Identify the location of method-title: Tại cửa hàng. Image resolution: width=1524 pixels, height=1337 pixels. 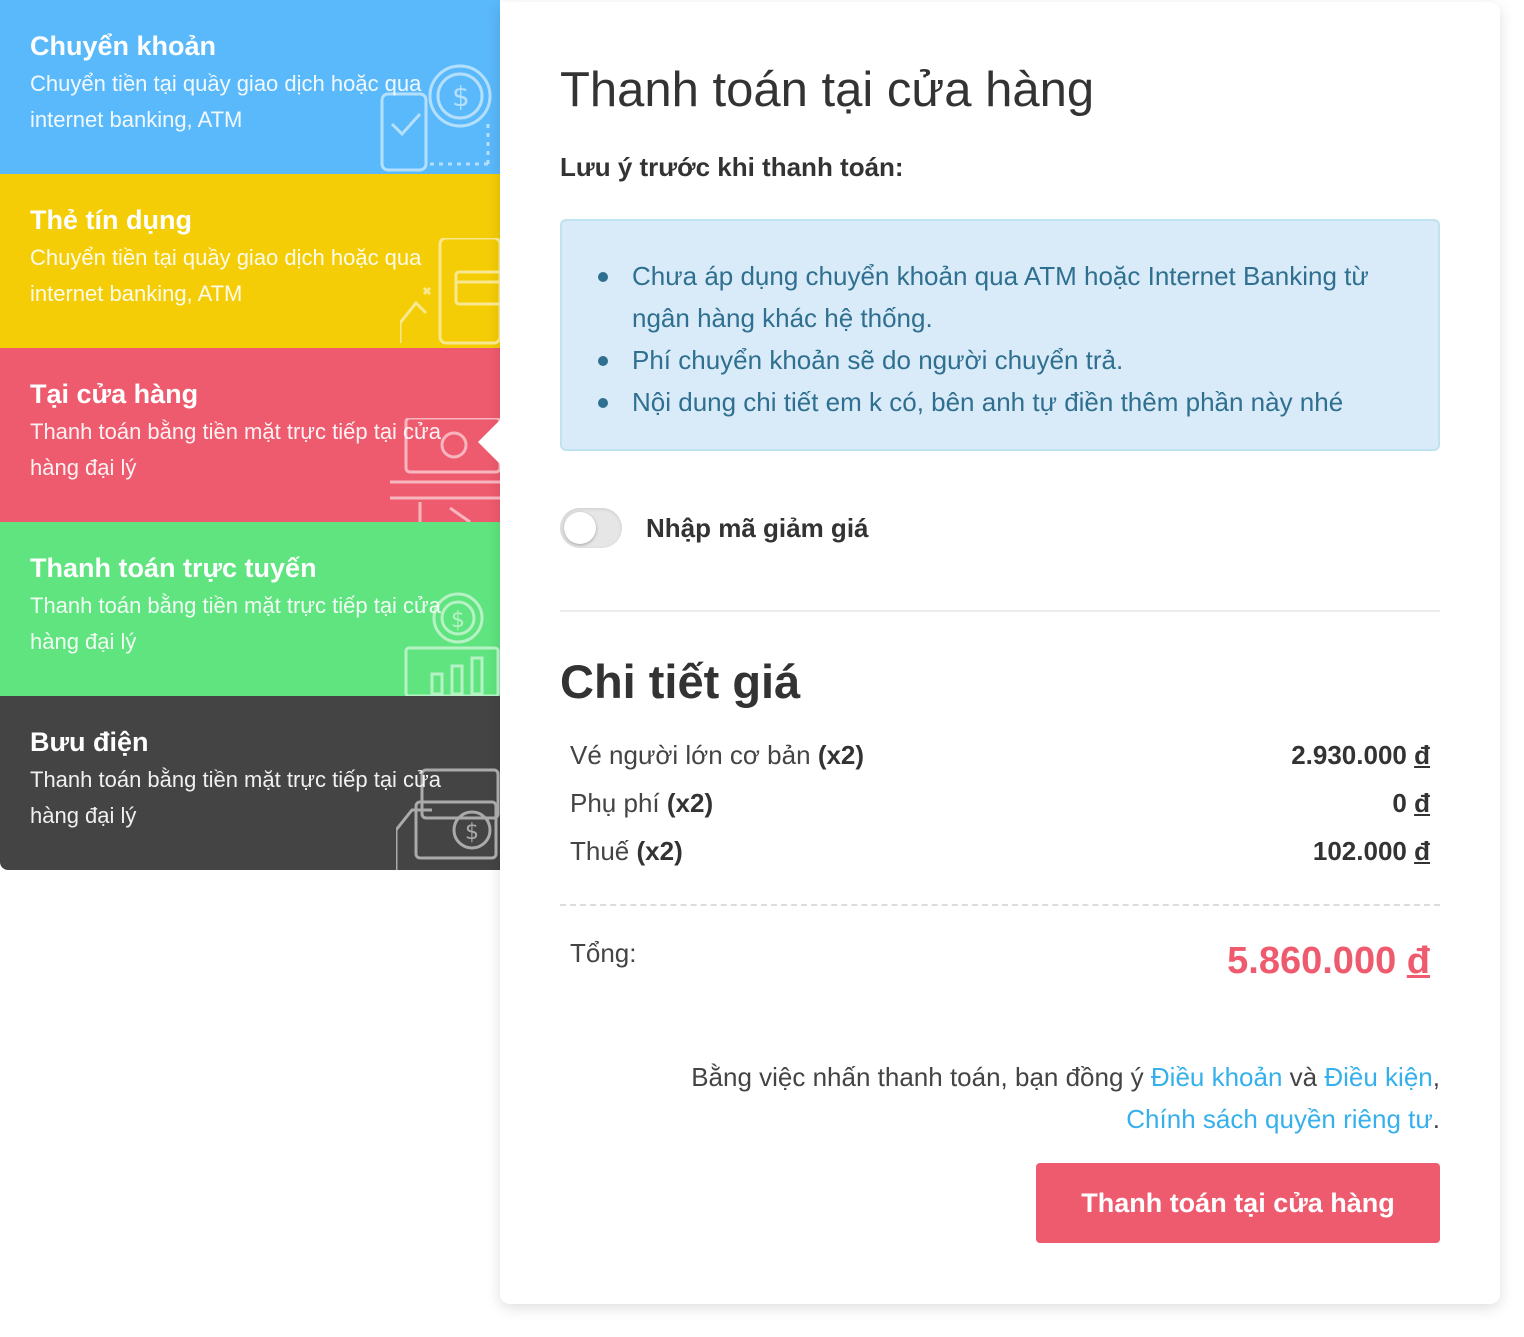
(114, 394).